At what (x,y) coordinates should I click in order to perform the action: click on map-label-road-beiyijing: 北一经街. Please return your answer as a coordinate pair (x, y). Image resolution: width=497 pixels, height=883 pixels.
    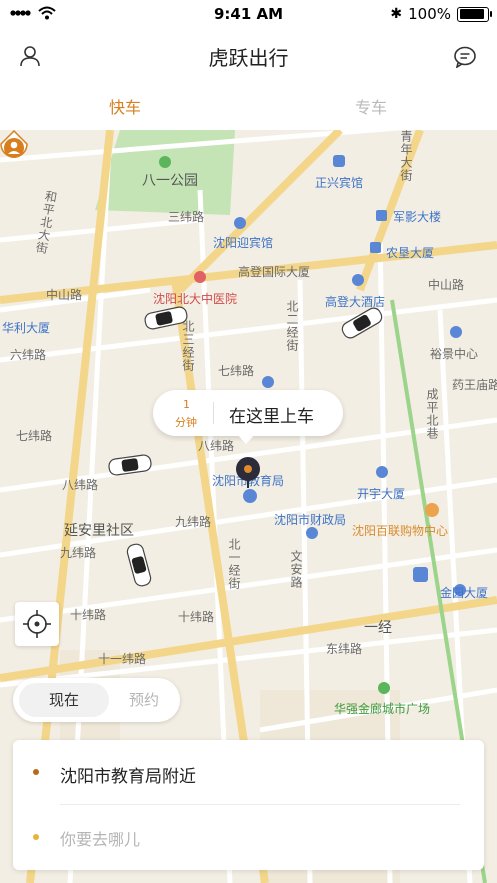
    Looking at the image, I should click on (234, 564).